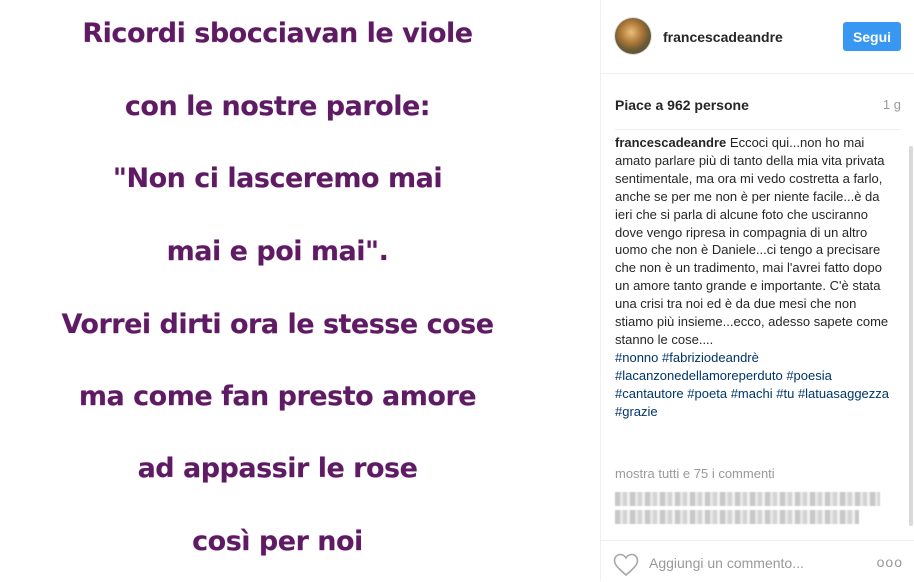 The width and height of the screenshot is (914, 582). I want to click on hashtag-link: #nonno, so click(636, 357).